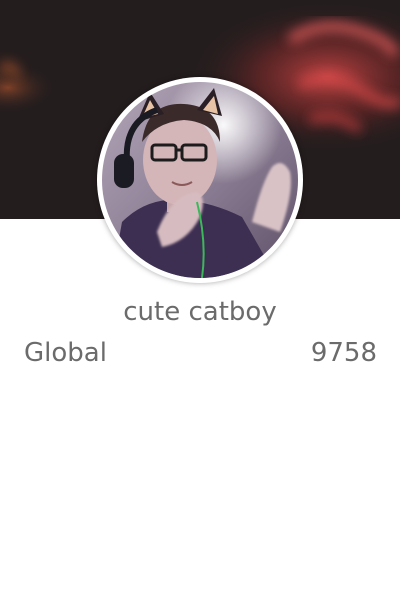 The width and height of the screenshot is (400, 600). I want to click on rank-value: 9758, so click(343, 353).